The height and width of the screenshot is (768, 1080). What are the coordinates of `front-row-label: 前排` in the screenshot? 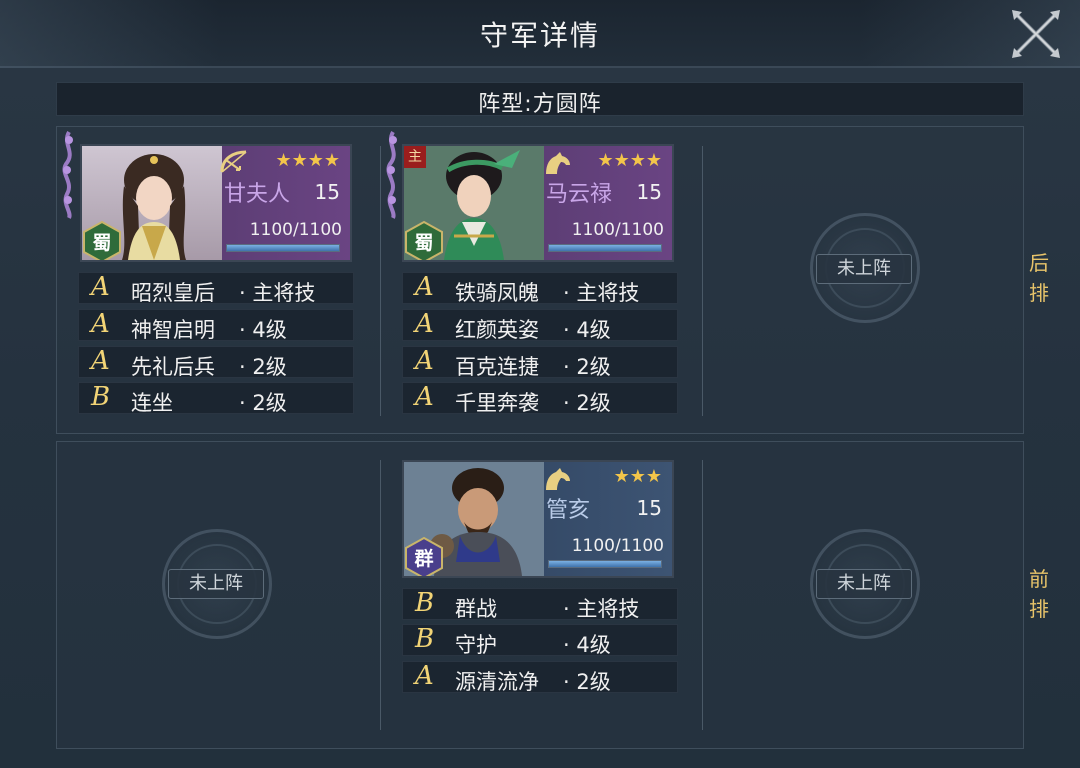 It's located at (1039, 594).